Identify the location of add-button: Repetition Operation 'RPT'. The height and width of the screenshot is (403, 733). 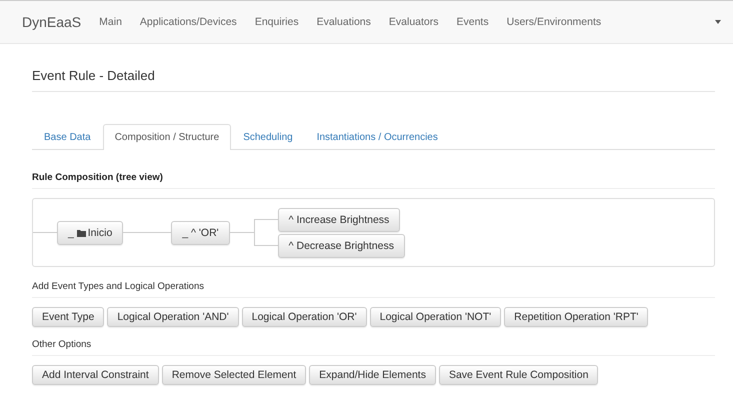
(576, 317).